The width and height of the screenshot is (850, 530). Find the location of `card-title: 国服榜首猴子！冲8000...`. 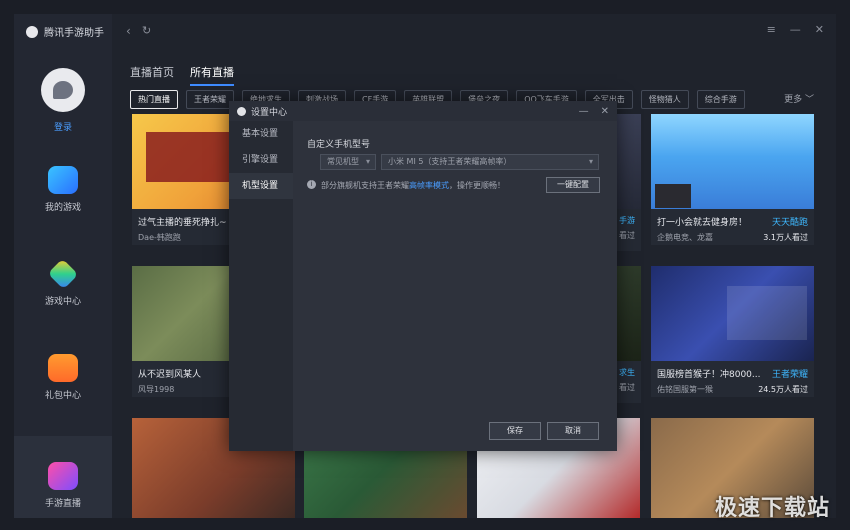

card-title: 国服榜首猴子！冲8000... is located at coordinates (709, 375).